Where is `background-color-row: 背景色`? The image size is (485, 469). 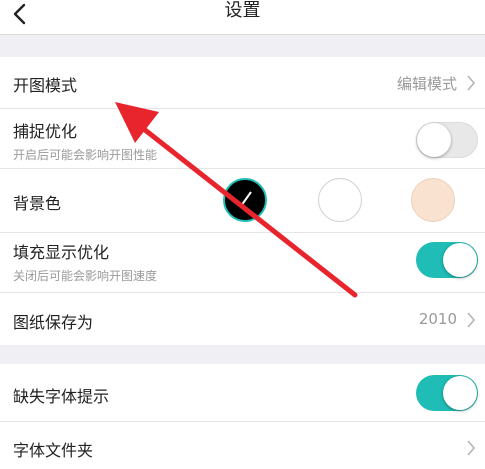 background-color-row: 背景色 is located at coordinates (242, 201).